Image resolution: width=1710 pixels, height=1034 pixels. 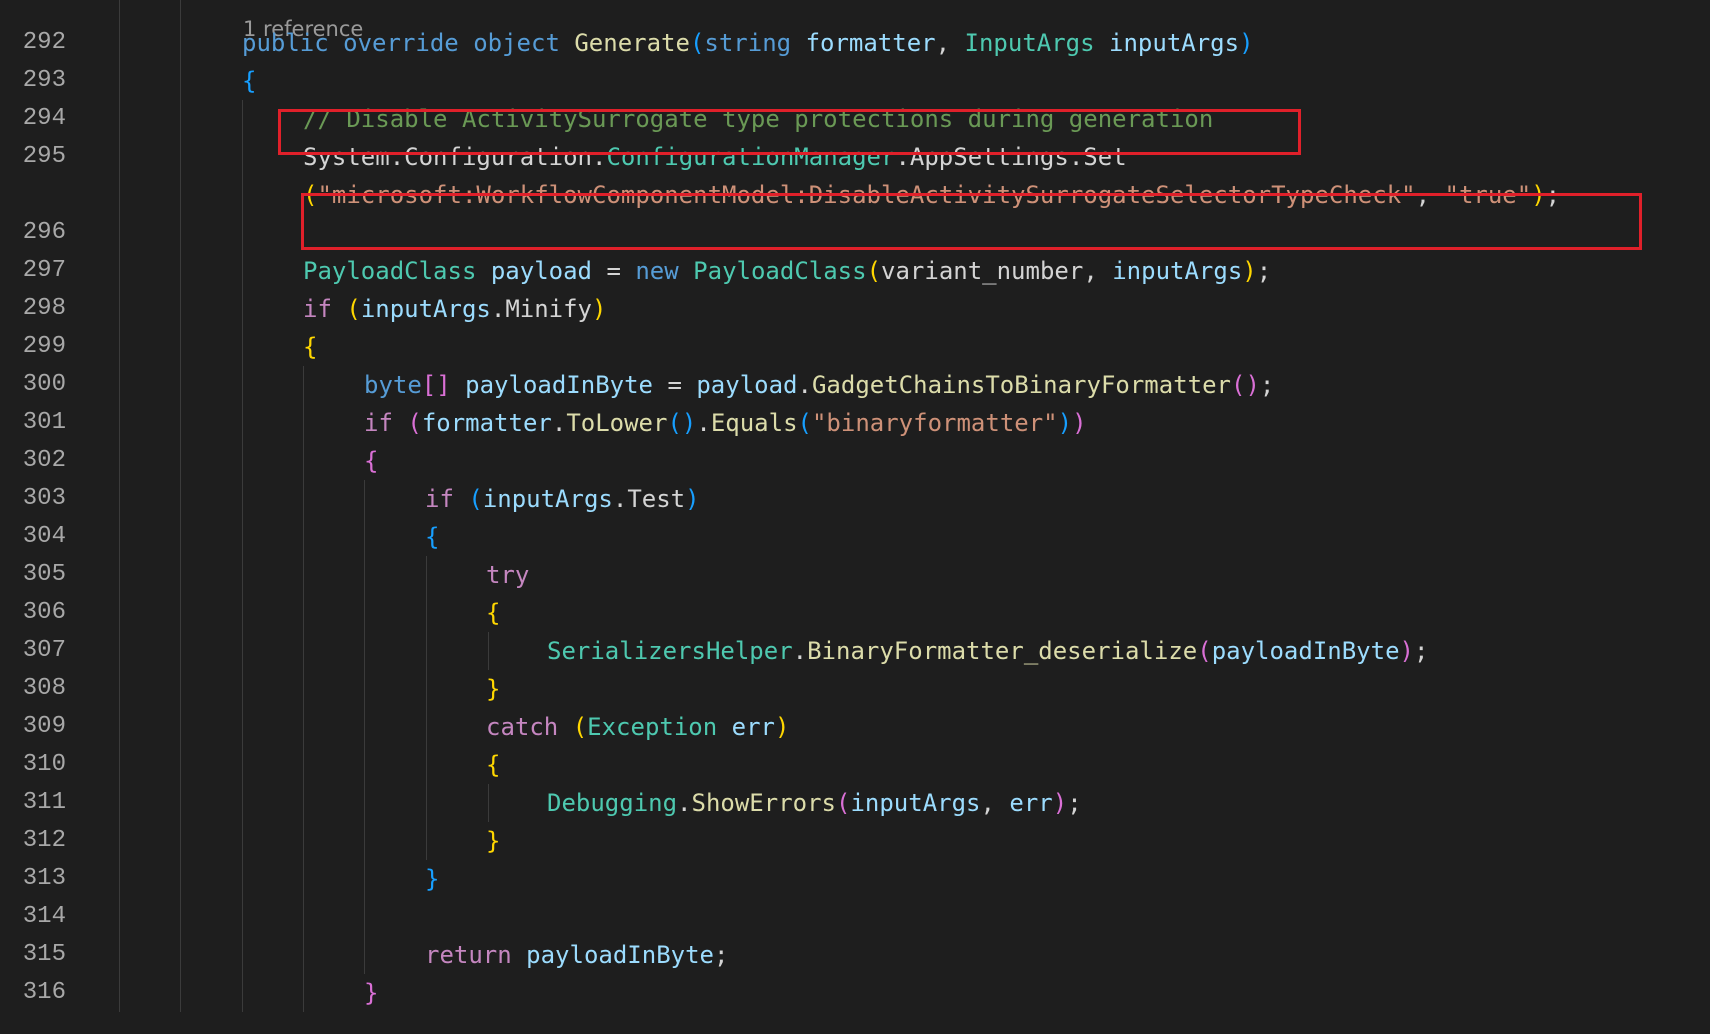 I want to click on code-token: ,, so click(x=995, y=803).